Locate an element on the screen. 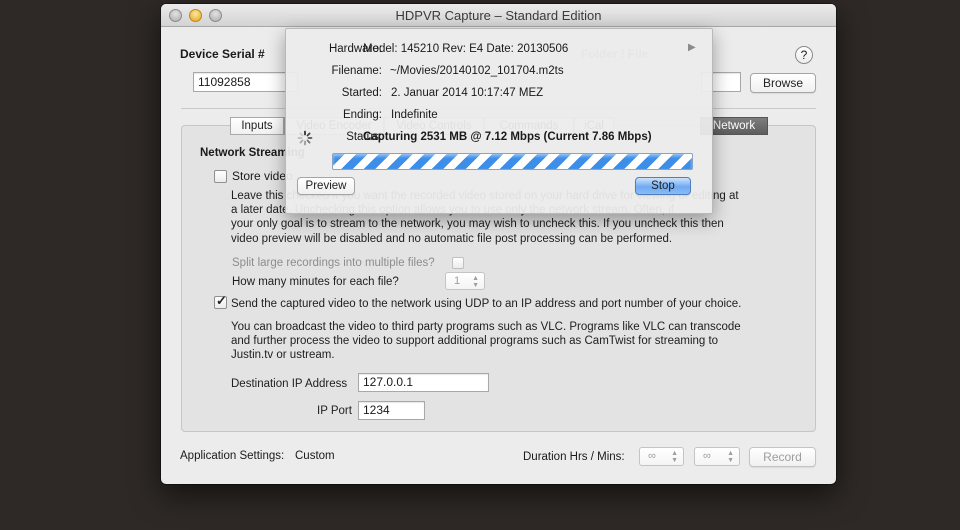  started-label: Started: is located at coordinates (361, 93).